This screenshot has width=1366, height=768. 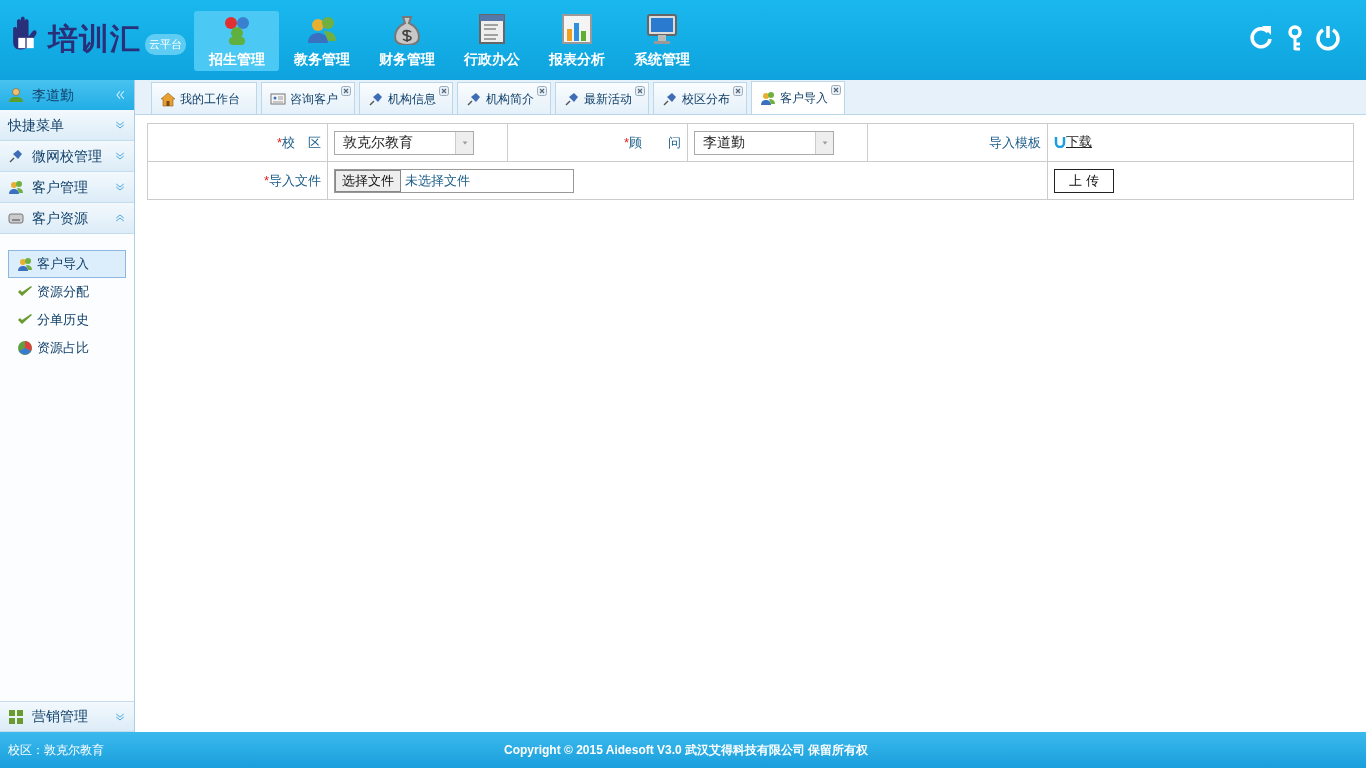 I want to click on drive-icon, so click(x=16, y=218).